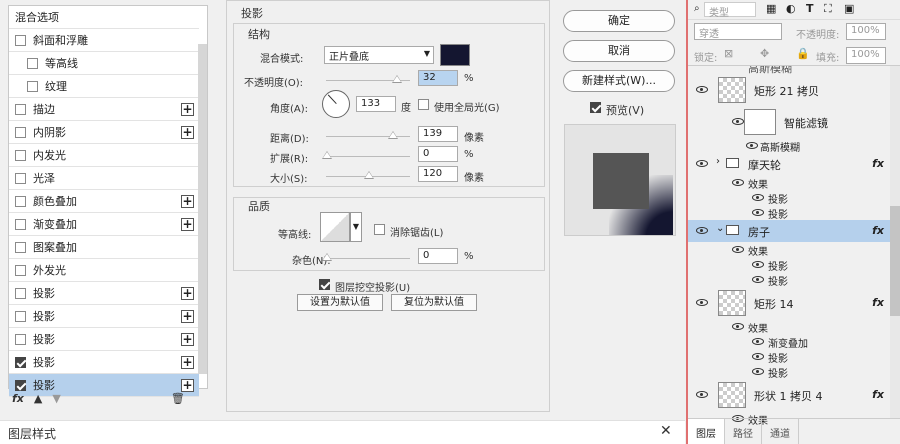  Describe the element at coordinates (434, 302) in the screenshot. I see `reset-default-button: 复位为默认值` at that location.